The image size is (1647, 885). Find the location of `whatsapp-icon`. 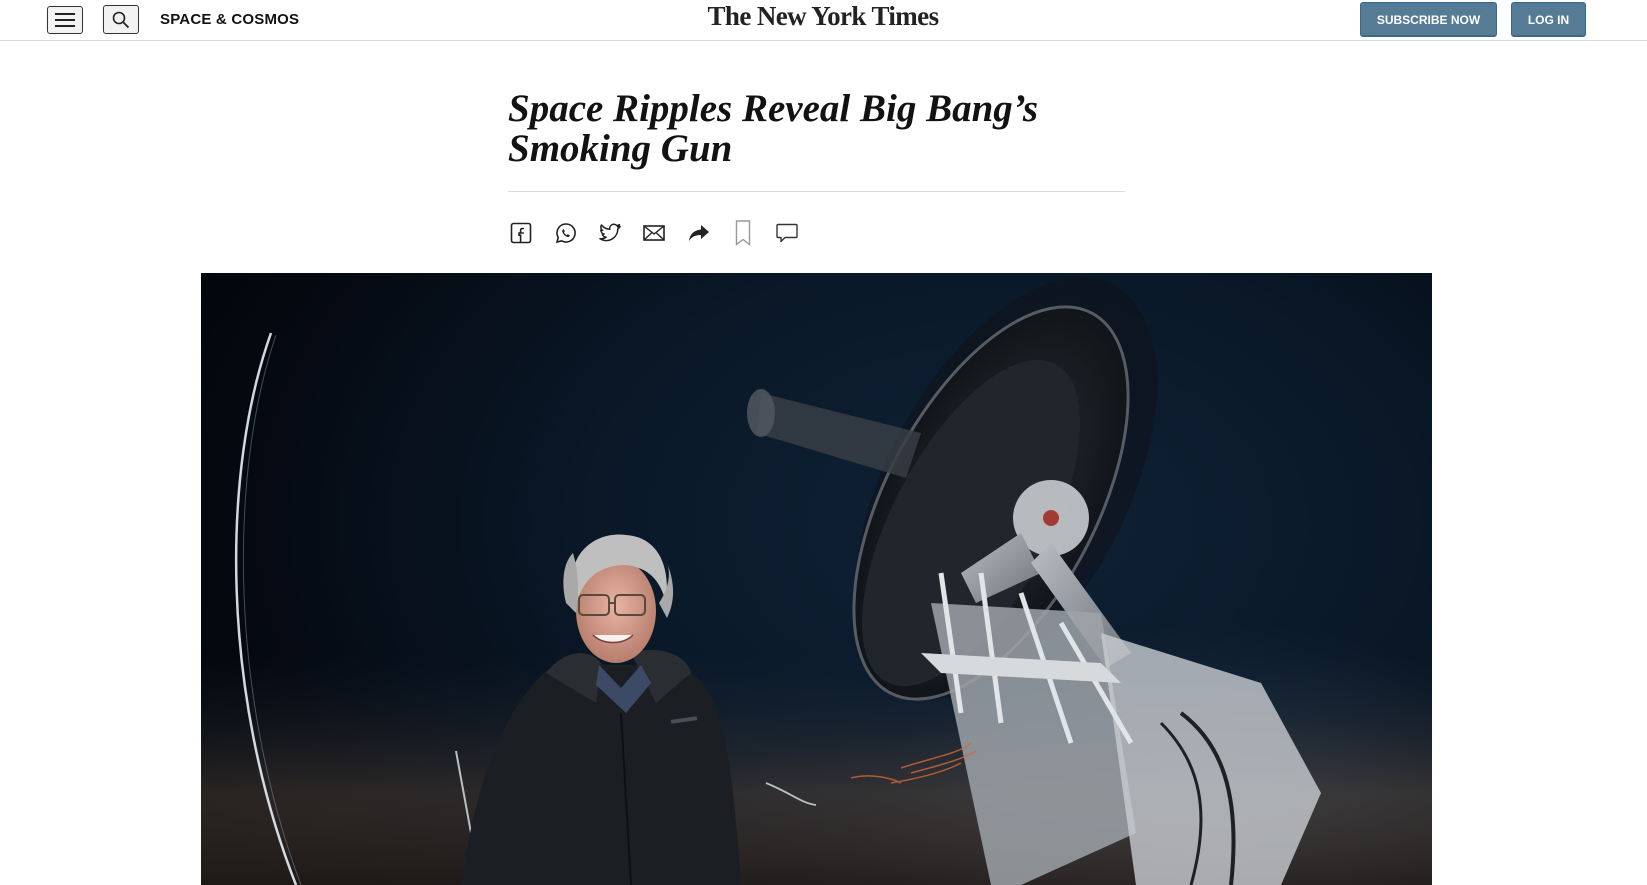

whatsapp-icon is located at coordinates (565, 233).